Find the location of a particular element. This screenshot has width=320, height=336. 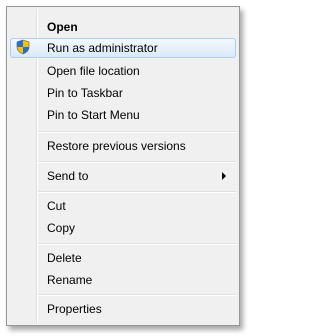

menu-item-label: Copy is located at coordinates (61, 228).